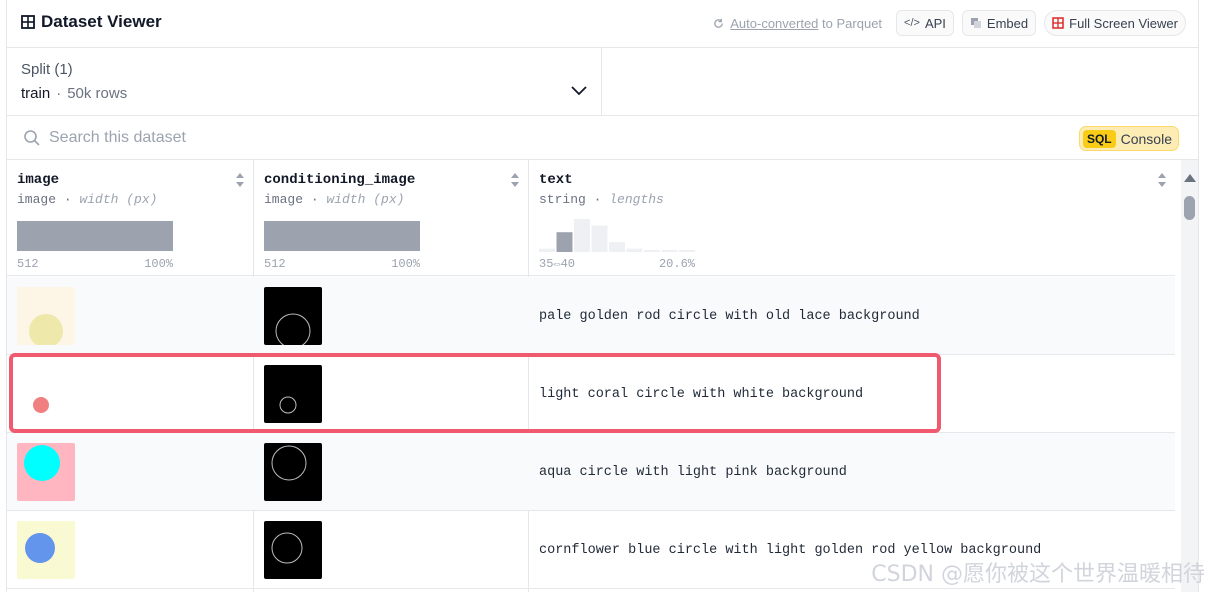 The height and width of the screenshot is (592, 1209). Describe the element at coordinates (617, 235) in the screenshot. I see `length-histogram` at that location.